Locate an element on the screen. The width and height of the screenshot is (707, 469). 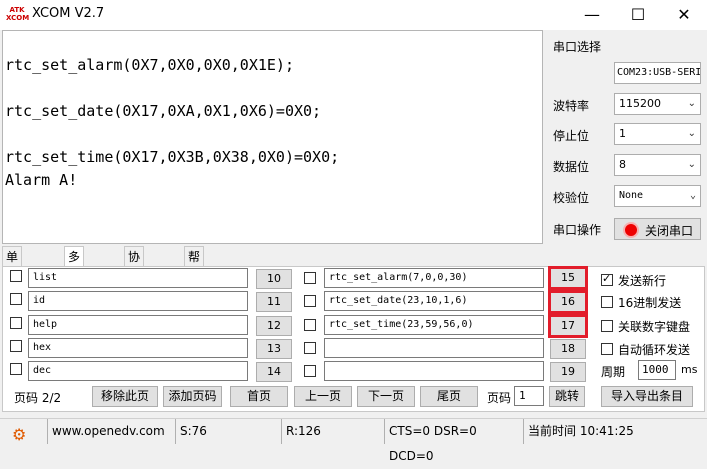
parity-value: None is located at coordinates (631, 195).